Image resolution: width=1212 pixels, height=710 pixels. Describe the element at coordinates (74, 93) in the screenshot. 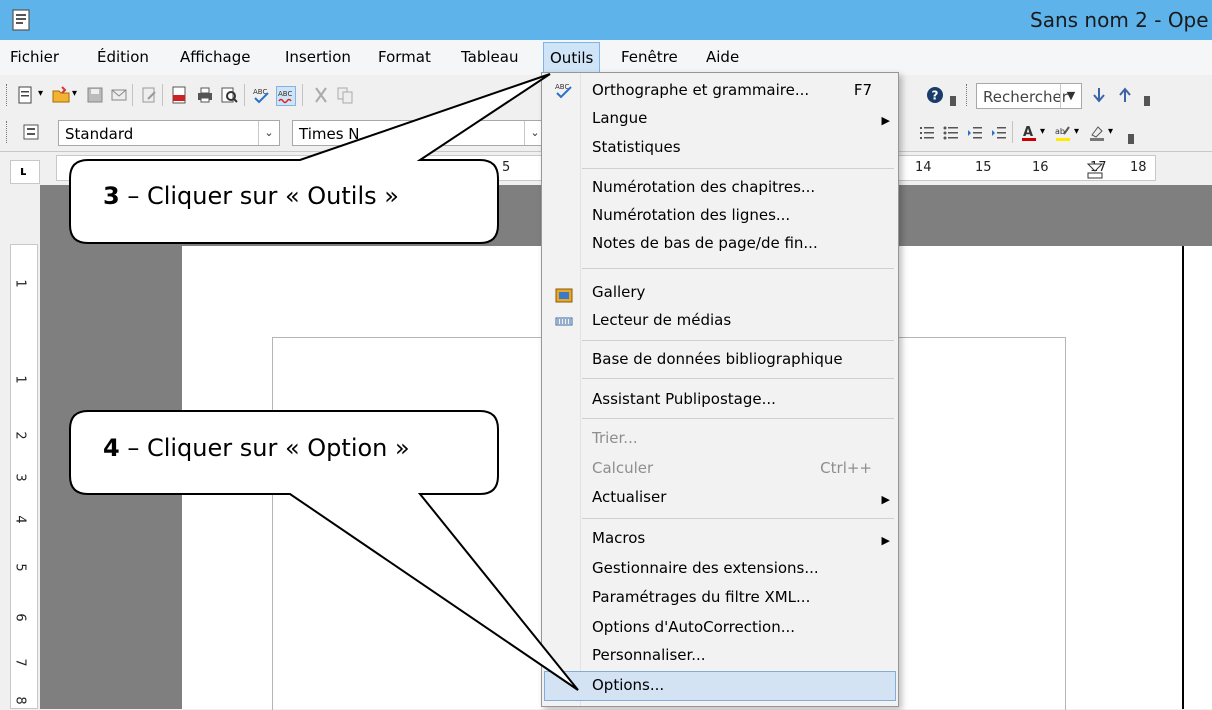

I see `open-dropdown-icon: ▾` at that location.